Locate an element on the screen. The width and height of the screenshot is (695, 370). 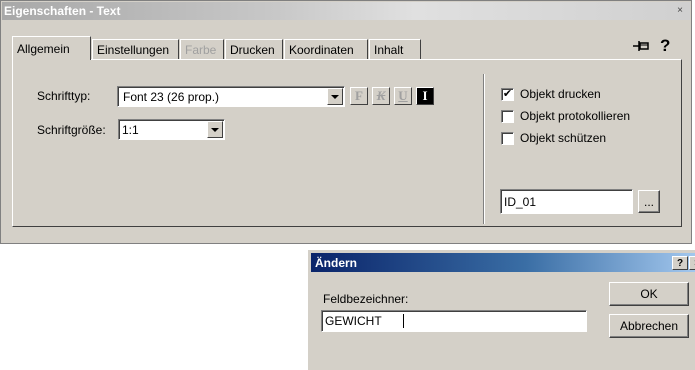
id-field: ID_01 is located at coordinates (566, 201).